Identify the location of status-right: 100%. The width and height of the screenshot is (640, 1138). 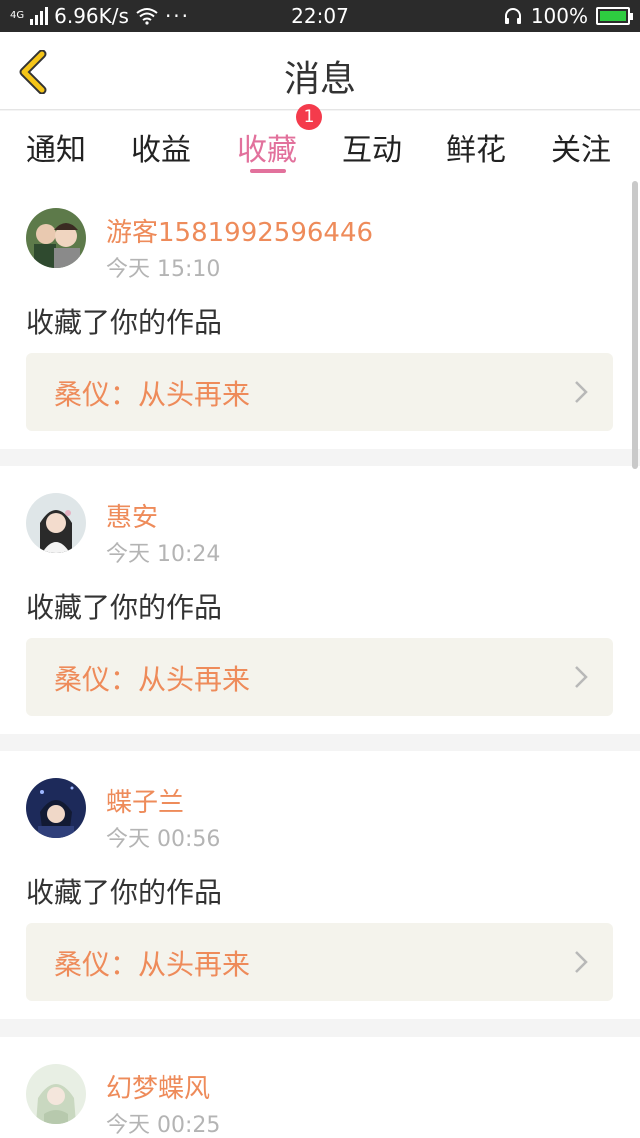
(568, 16).